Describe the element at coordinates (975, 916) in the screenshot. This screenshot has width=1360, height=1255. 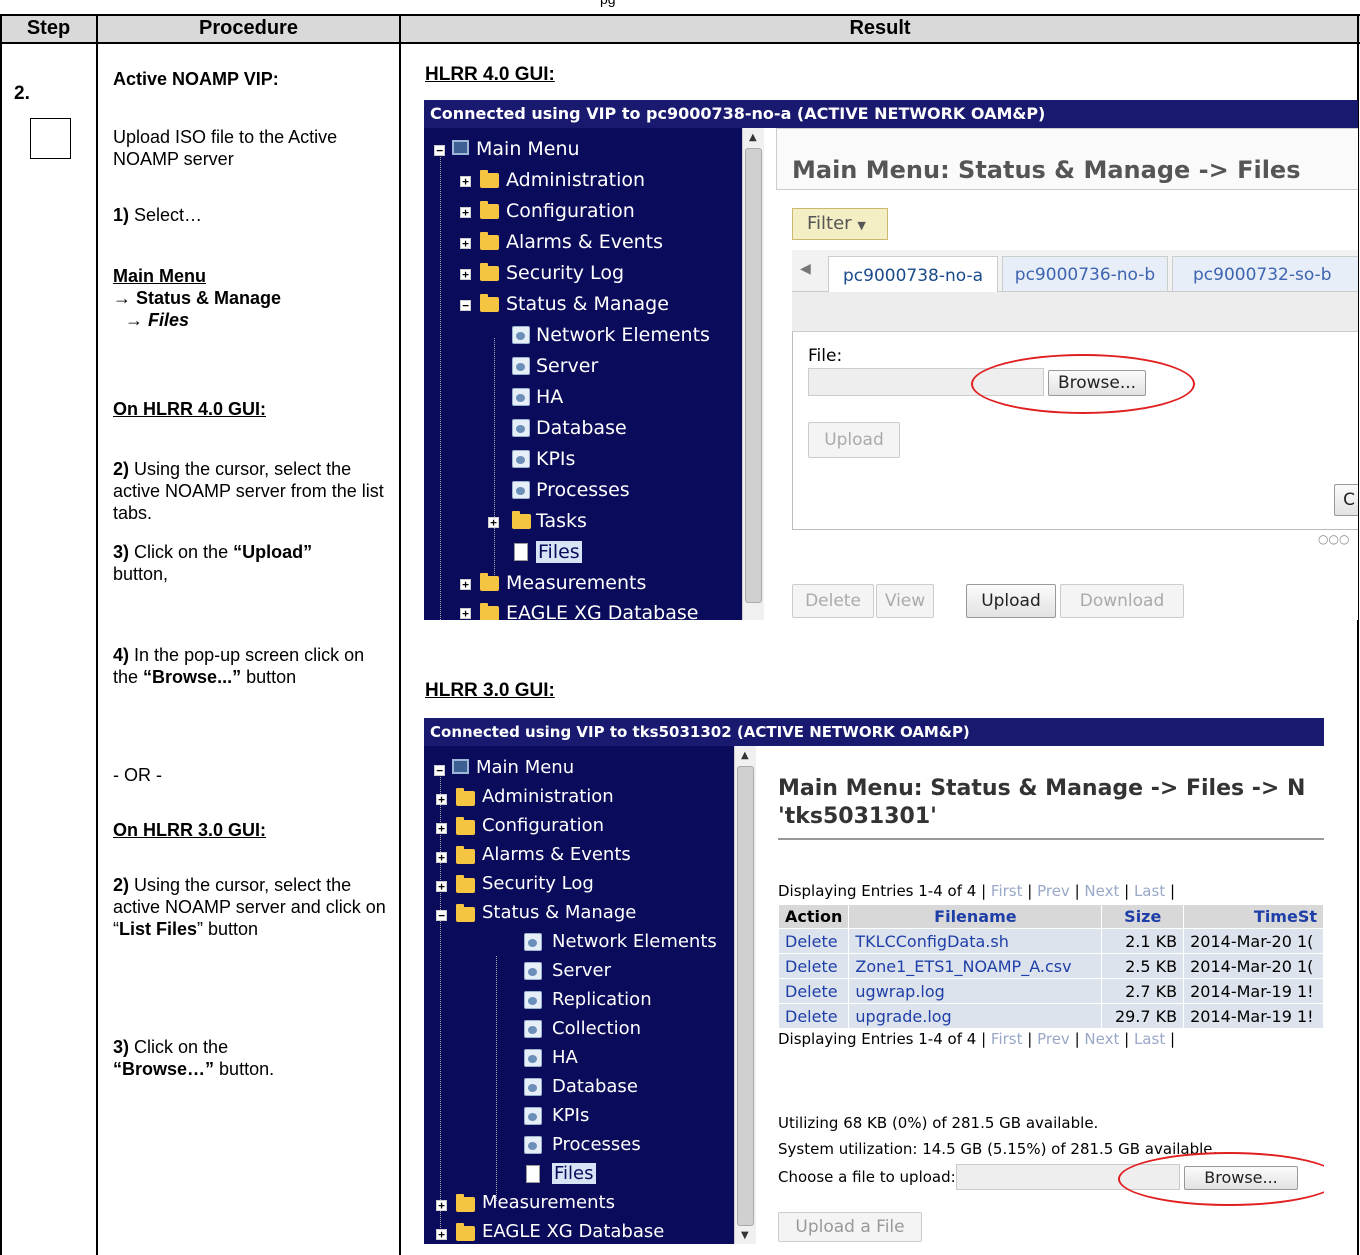
I see `col-filename: Filename` at that location.